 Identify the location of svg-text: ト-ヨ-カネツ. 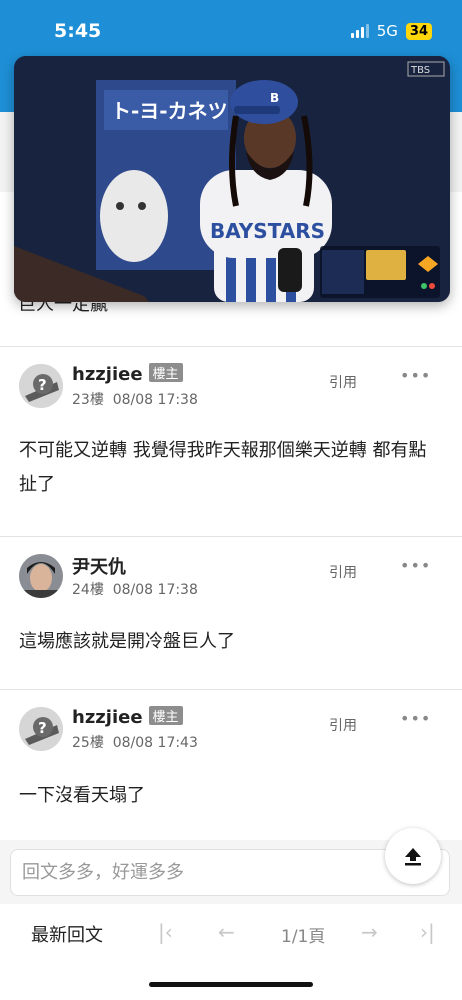
(169, 111).